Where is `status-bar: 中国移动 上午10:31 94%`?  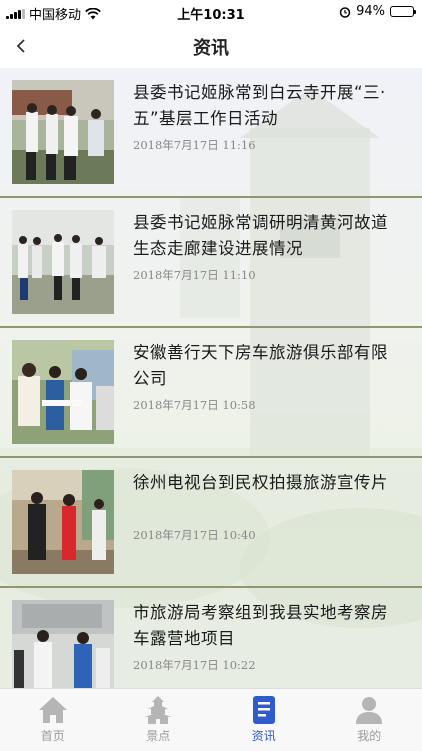 status-bar: 中国移动 上午10:31 94% is located at coordinates (211, 12).